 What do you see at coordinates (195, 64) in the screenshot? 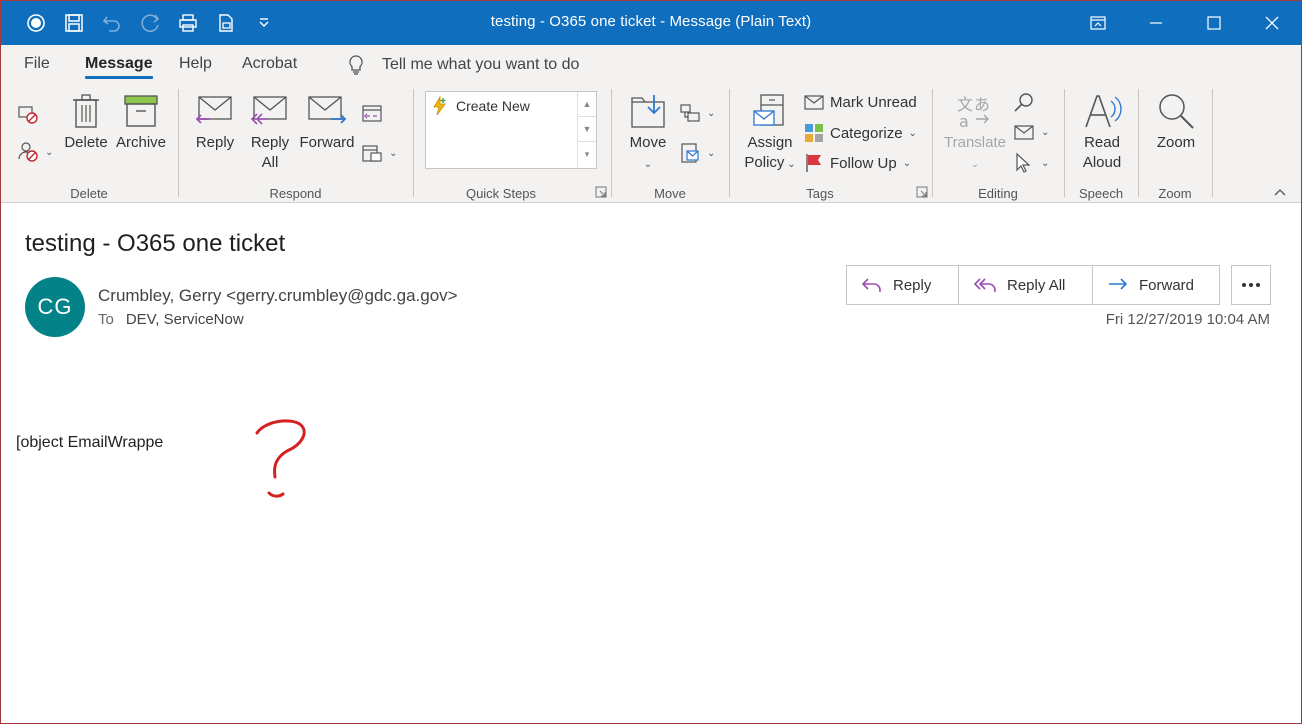
I see `tab-help: Help` at bounding box center [195, 64].